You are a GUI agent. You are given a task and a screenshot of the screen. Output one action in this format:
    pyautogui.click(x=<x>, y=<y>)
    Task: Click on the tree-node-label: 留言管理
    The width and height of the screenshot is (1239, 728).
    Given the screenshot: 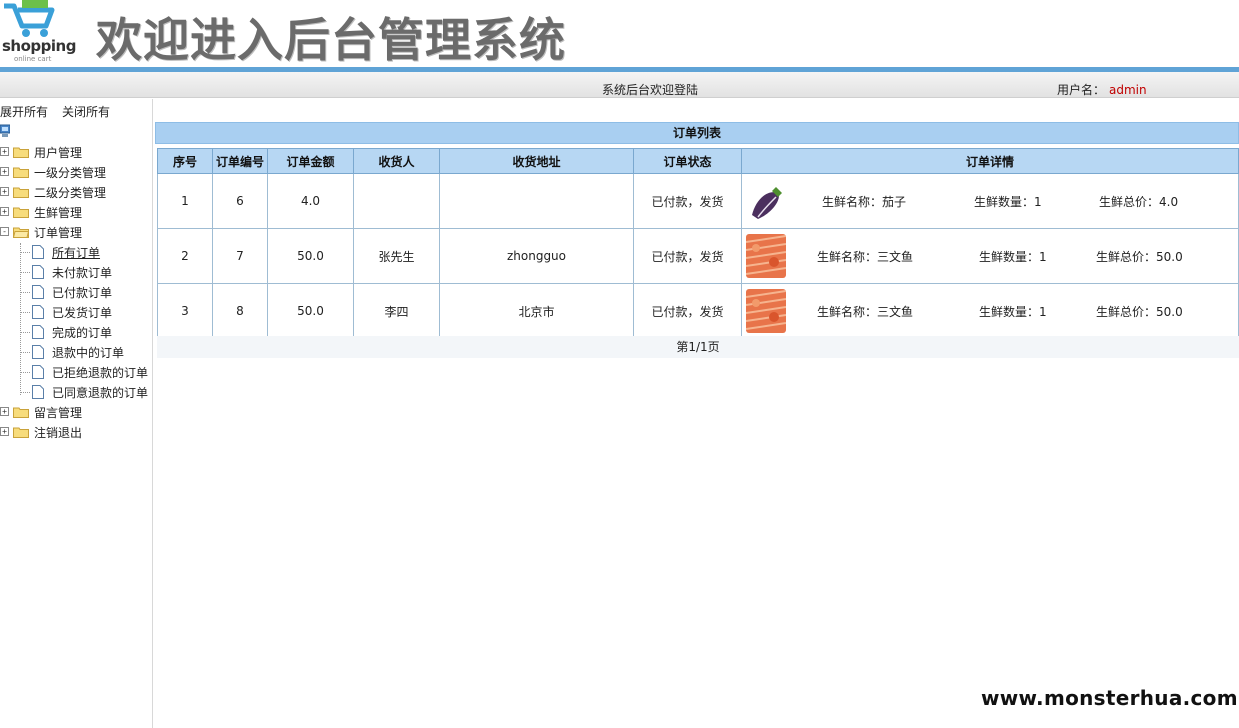 What is the action you would take?
    pyautogui.click(x=58, y=413)
    